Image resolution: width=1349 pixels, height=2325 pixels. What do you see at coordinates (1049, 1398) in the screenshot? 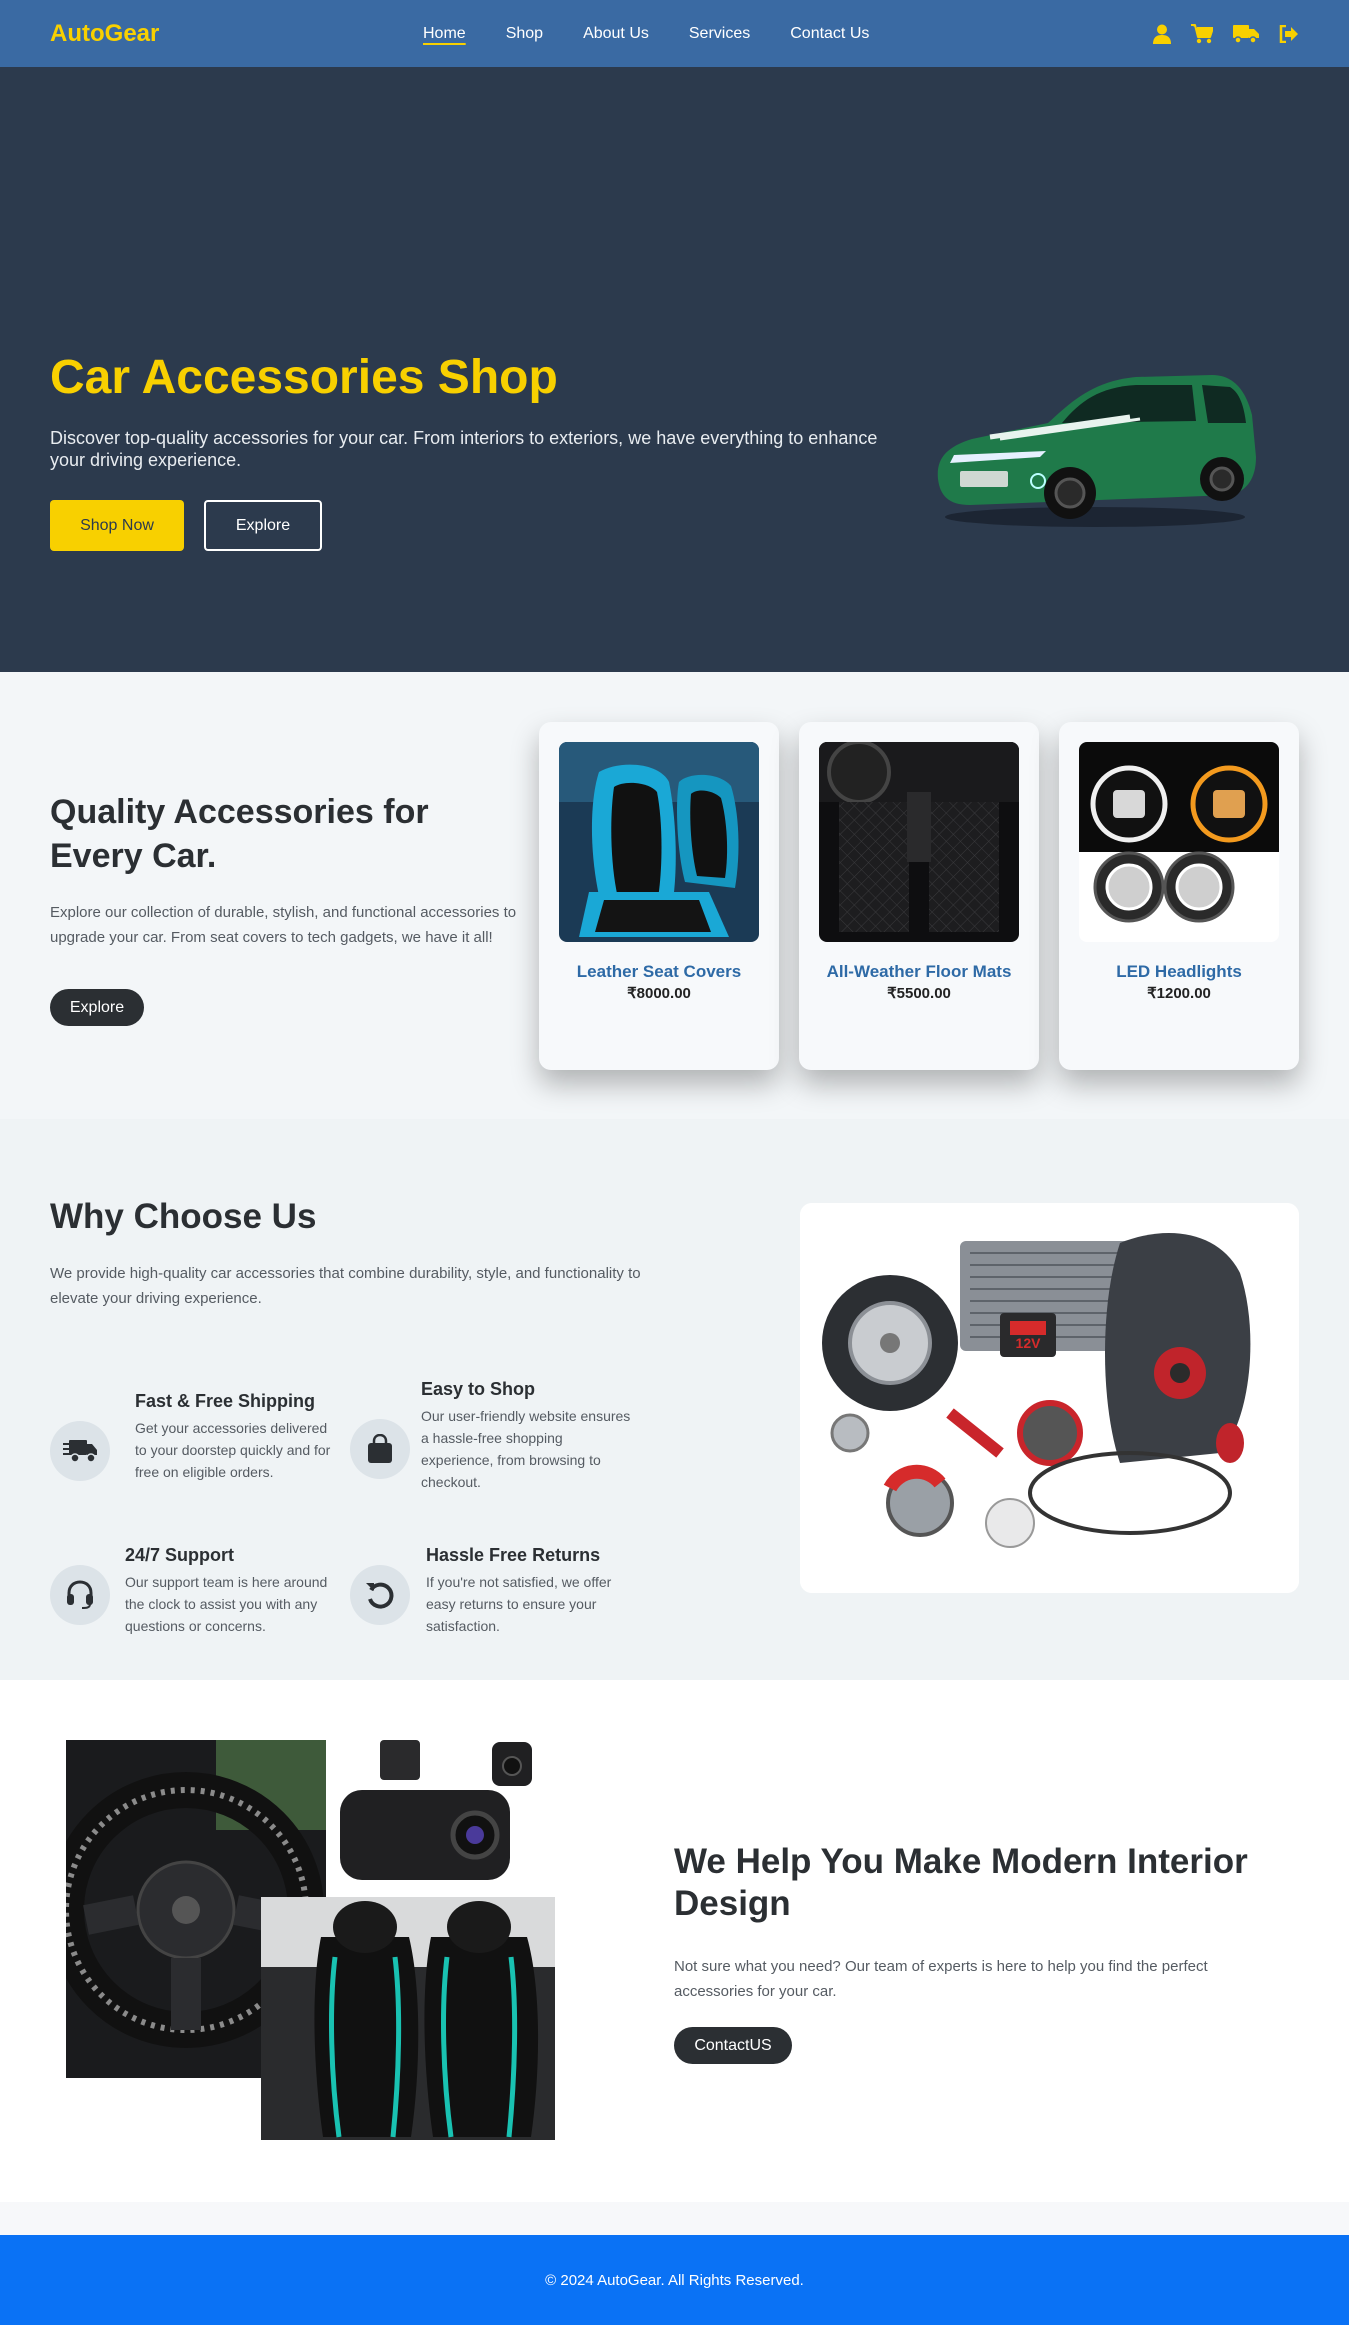
I see `car-parts-image: 12V` at bounding box center [1049, 1398].